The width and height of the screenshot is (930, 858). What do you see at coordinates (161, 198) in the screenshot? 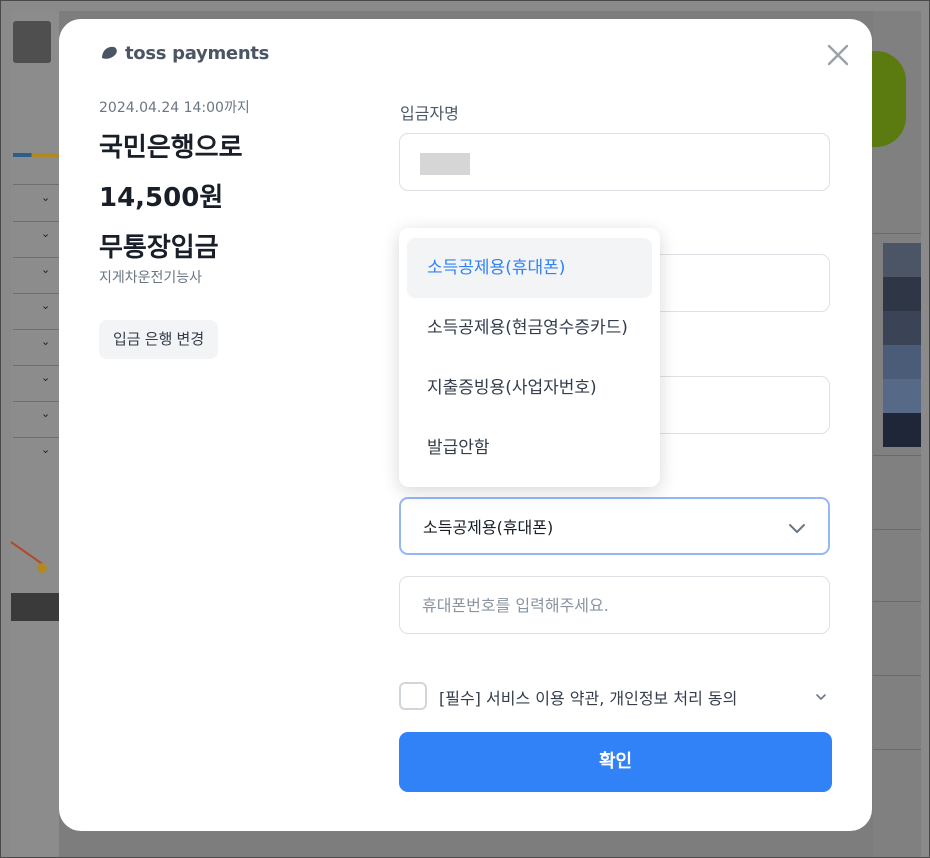
I see `deposit-amount: 14,500원` at bounding box center [161, 198].